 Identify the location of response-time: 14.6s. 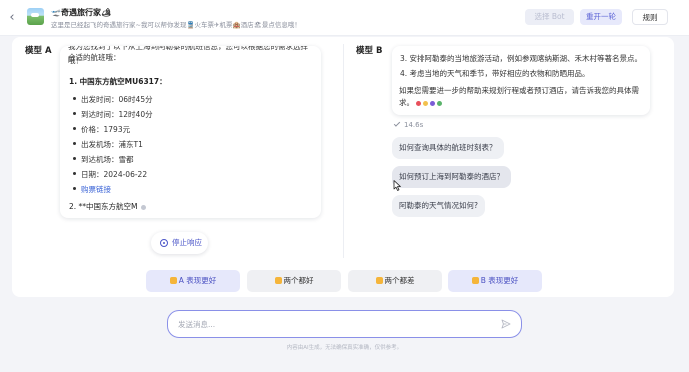
(408, 124).